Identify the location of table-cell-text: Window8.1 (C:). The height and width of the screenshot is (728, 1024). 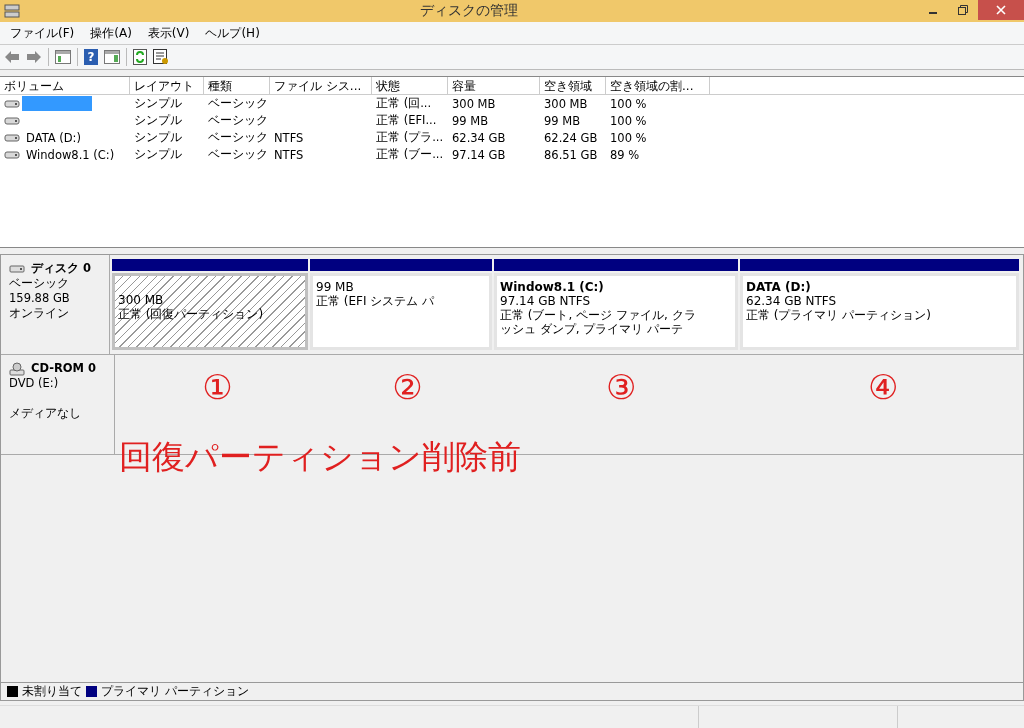
(70, 154).